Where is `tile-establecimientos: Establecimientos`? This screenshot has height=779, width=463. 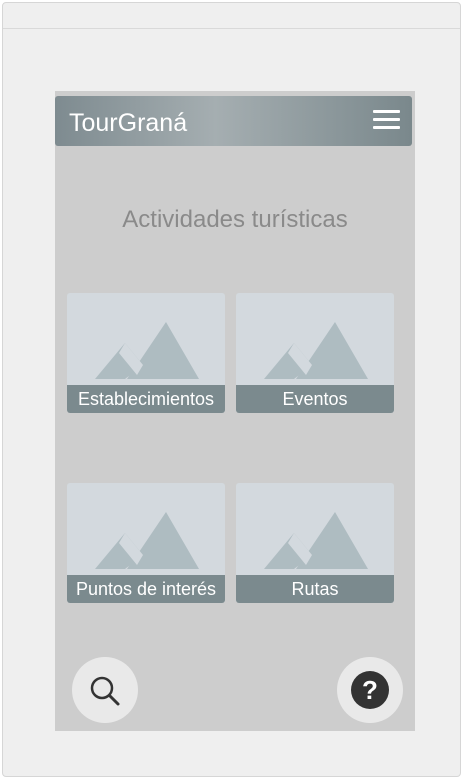 tile-establecimientos: Establecimientos is located at coordinates (146, 353).